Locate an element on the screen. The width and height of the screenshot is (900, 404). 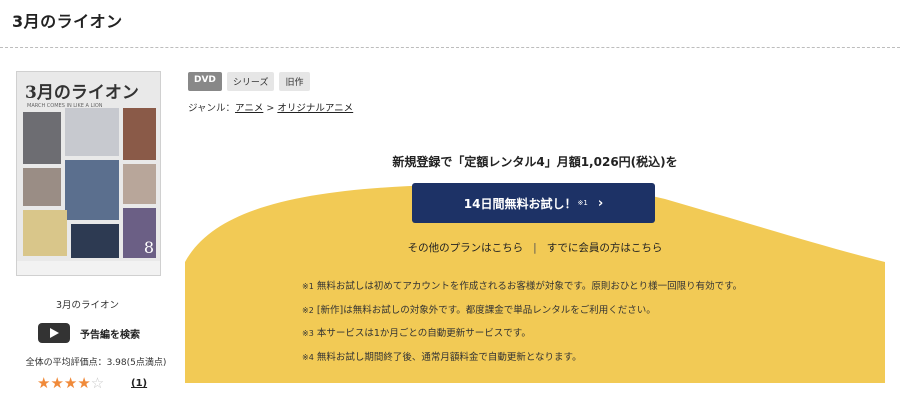
note-item: ※4 無料お試し期間終了後、通常月額料金で自動更新となります。 is located at coordinates (522, 358).